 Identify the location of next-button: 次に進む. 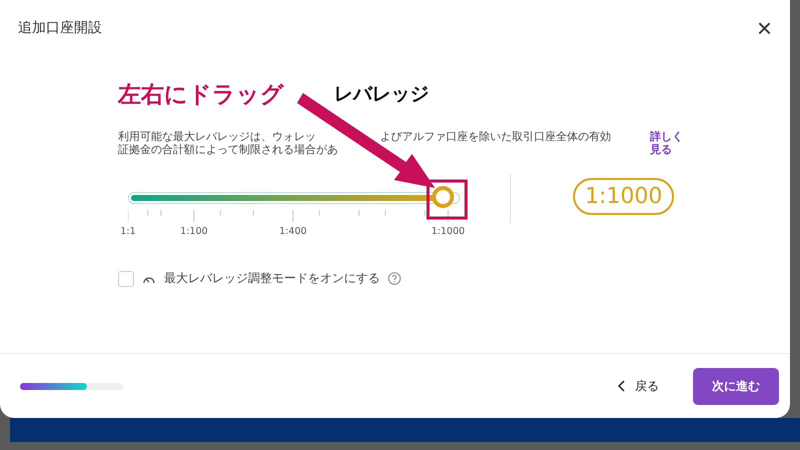
(736, 386).